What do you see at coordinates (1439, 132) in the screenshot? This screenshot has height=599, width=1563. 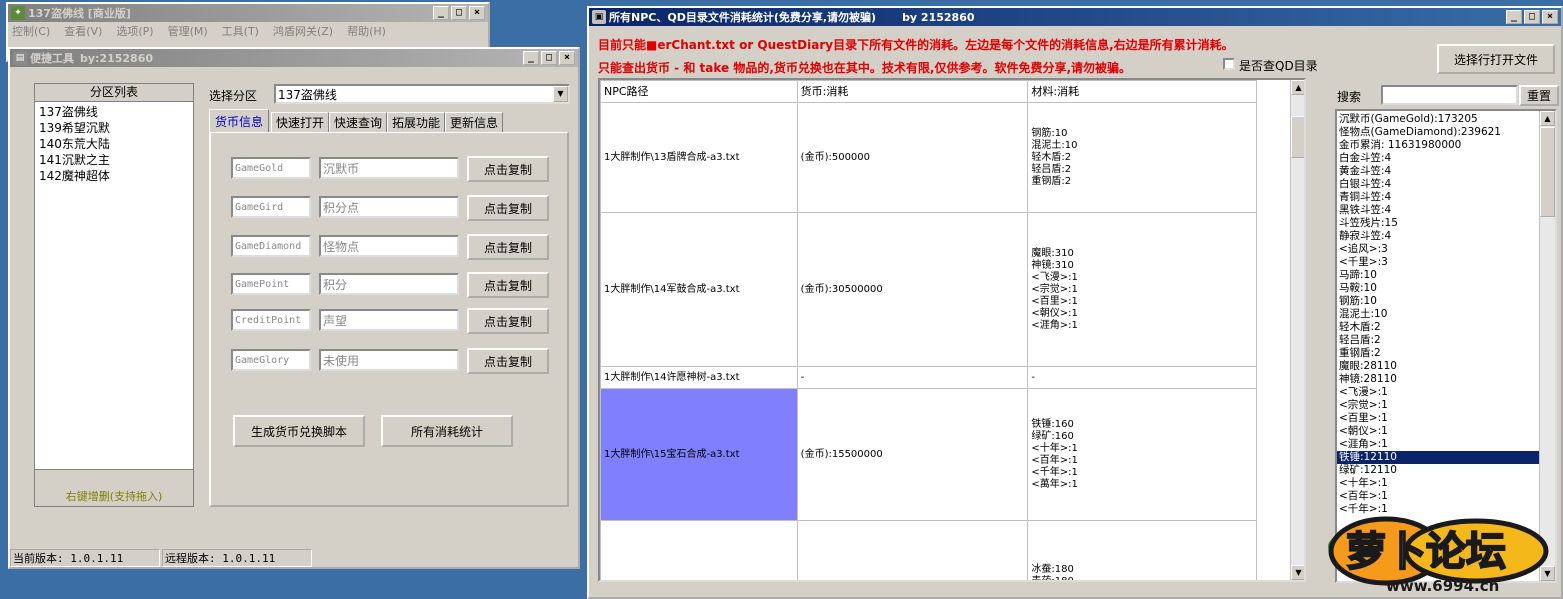 I see `summary-item: 怪物点(GameDiamond):239621` at bounding box center [1439, 132].